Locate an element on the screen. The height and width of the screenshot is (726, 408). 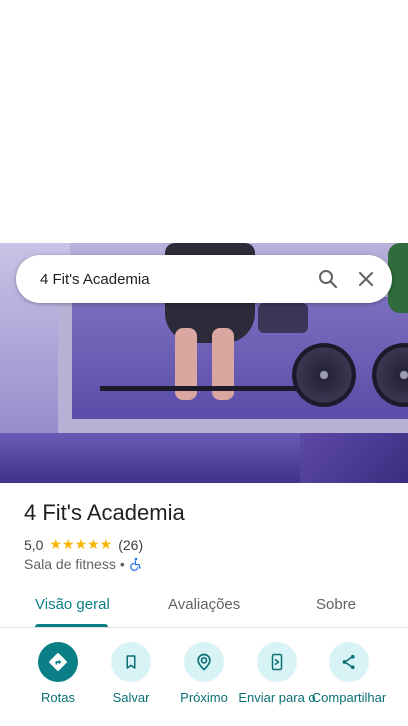
tab-selected-indicator is located at coordinates (71, 625).